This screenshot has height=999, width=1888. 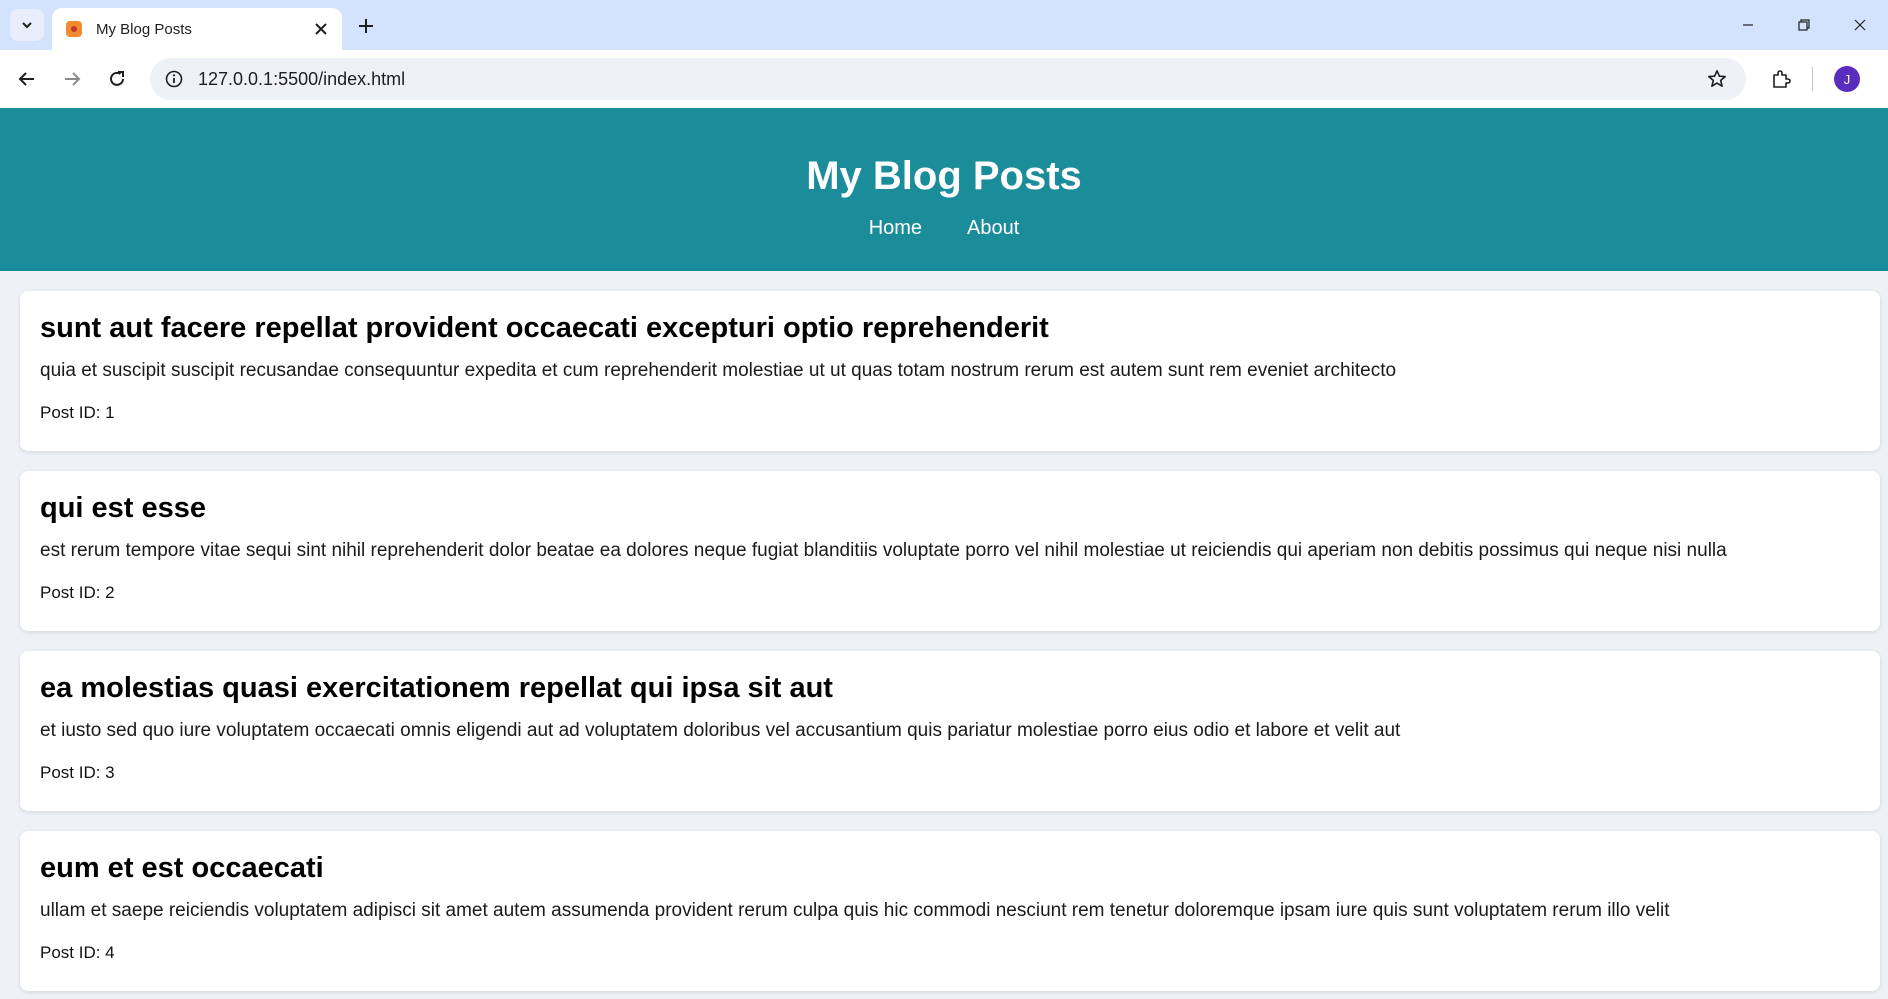 What do you see at coordinates (77, 412) in the screenshot?
I see `post-id: Post ID: 1` at bounding box center [77, 412].